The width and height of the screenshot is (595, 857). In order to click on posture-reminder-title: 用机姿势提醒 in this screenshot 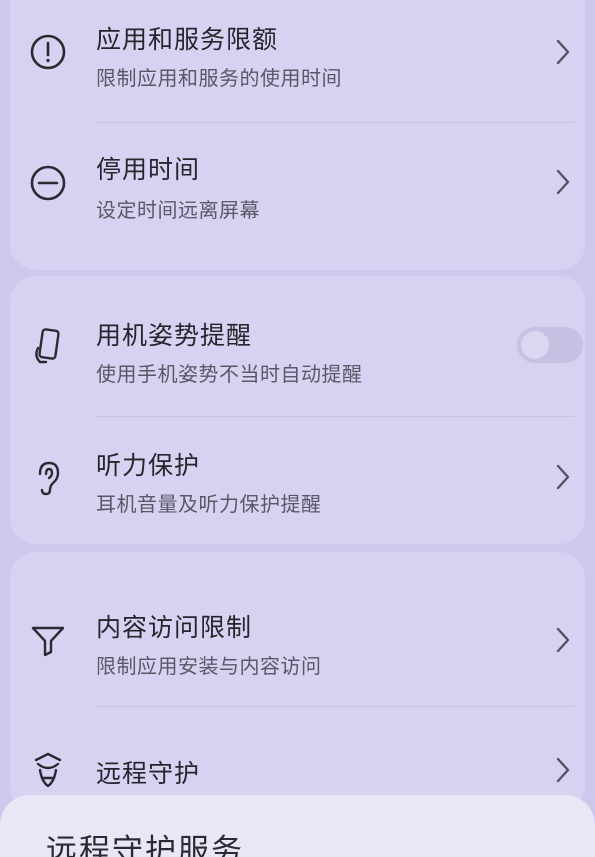, I will do `click(174, 335)`.